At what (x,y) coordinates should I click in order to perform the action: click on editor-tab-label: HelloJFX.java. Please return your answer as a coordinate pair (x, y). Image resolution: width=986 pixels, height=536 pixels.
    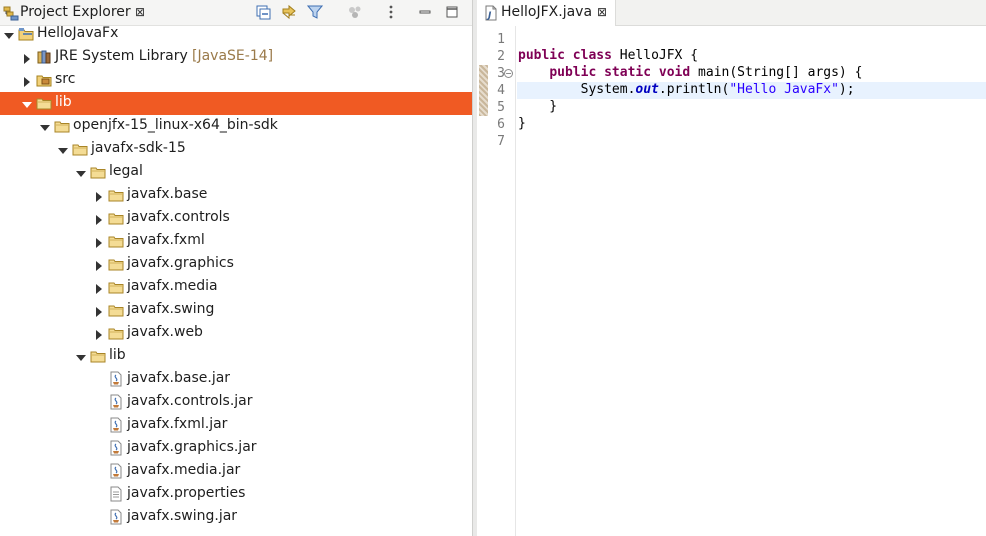
    Looking at the image, I should click on (547, 12).